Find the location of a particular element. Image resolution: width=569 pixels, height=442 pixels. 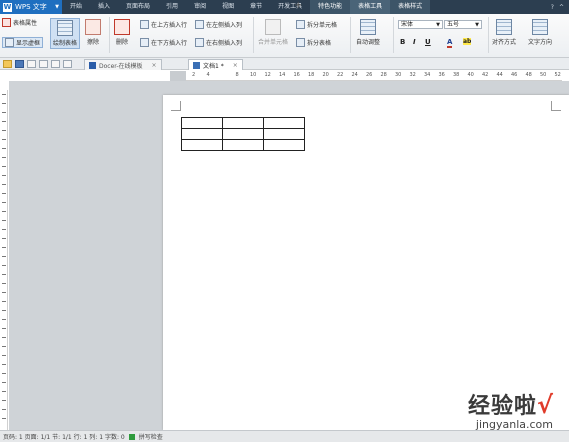

text-direction-button: 文字方向 is located at coordinates (540, 32).